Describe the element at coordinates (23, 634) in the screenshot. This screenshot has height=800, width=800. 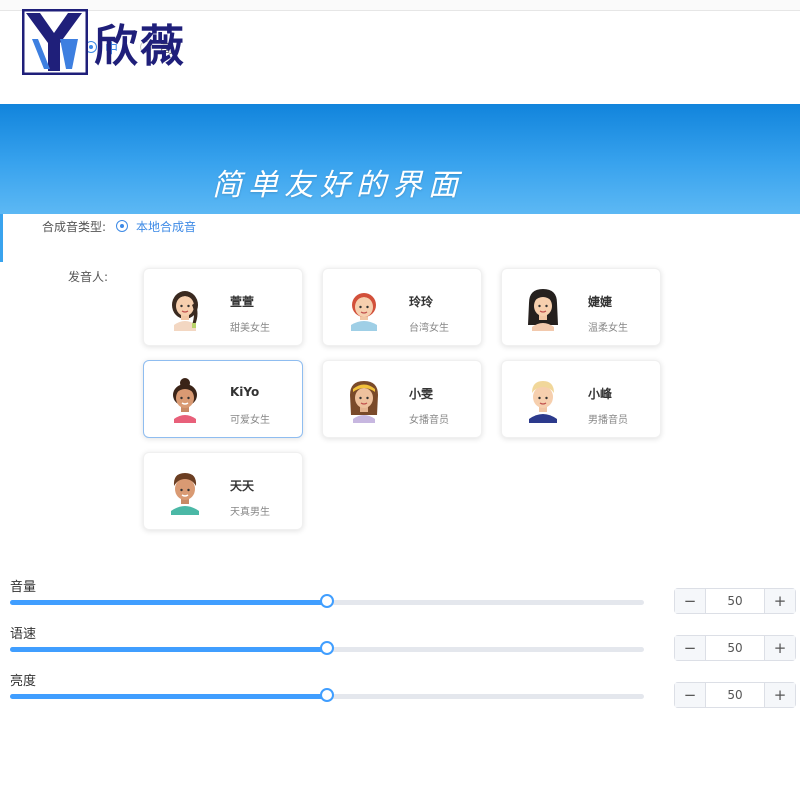
I see `slider-label: 语速` at that location.